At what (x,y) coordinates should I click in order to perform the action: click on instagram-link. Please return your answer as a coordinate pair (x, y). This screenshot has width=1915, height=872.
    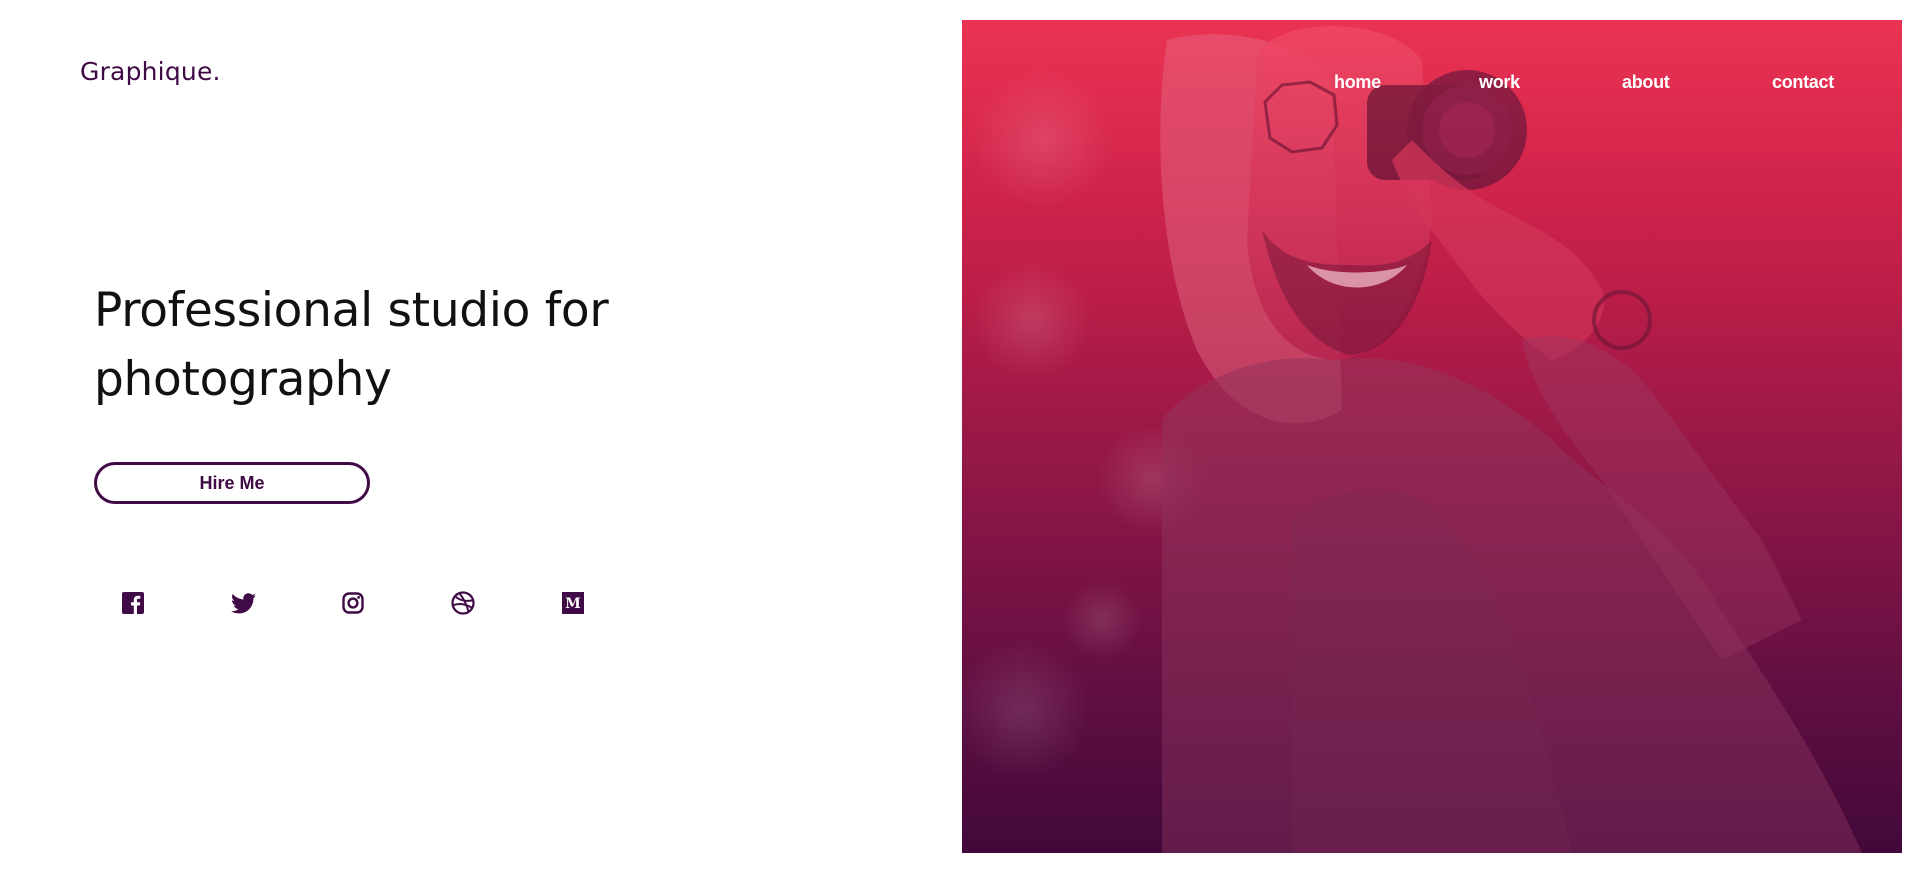
    Looking at the image, I should click on (353, 603).